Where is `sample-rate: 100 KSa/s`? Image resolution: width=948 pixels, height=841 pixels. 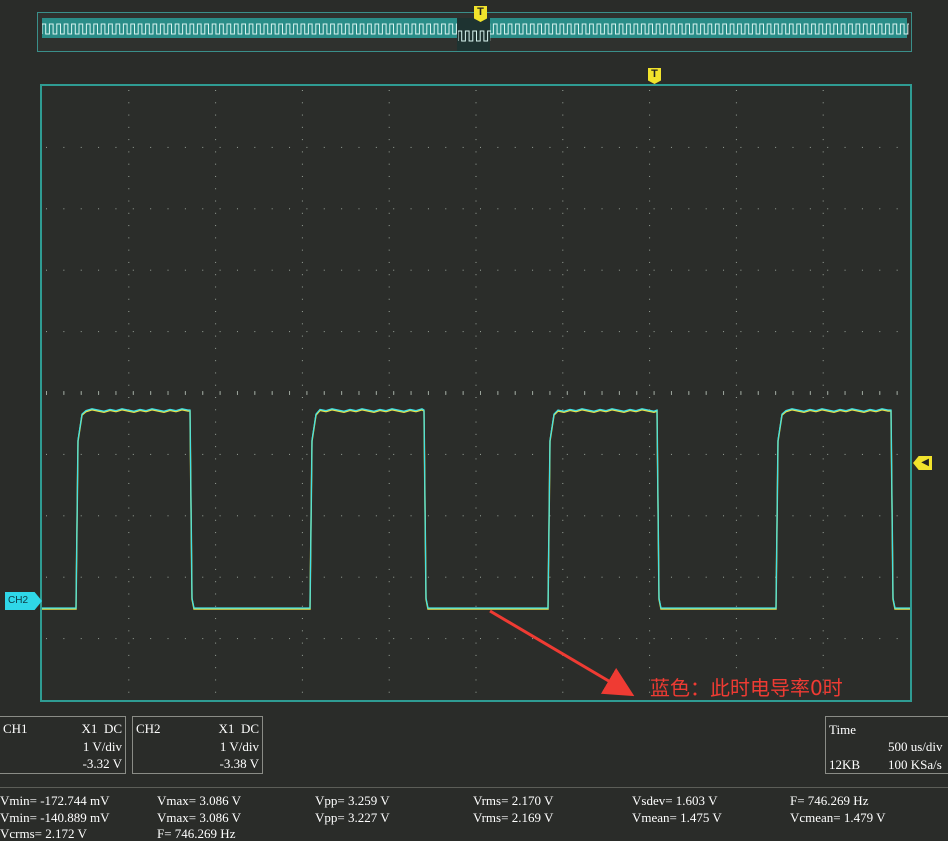 sample-rate: 100 KSa/s is located at coordinates (915, 764).